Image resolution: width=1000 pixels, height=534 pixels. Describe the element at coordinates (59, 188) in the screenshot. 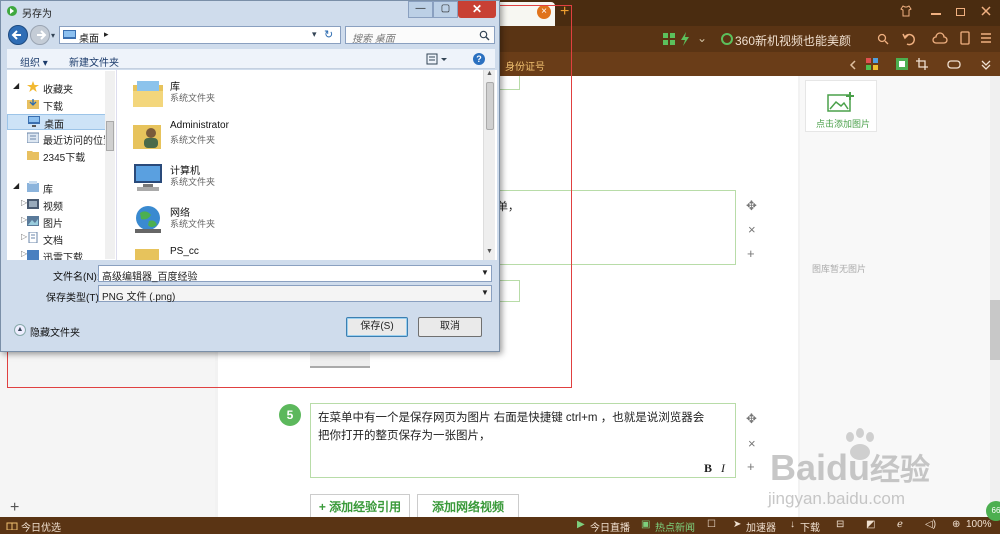

I see `tree-item-libraries: ◢ 库` at that location.